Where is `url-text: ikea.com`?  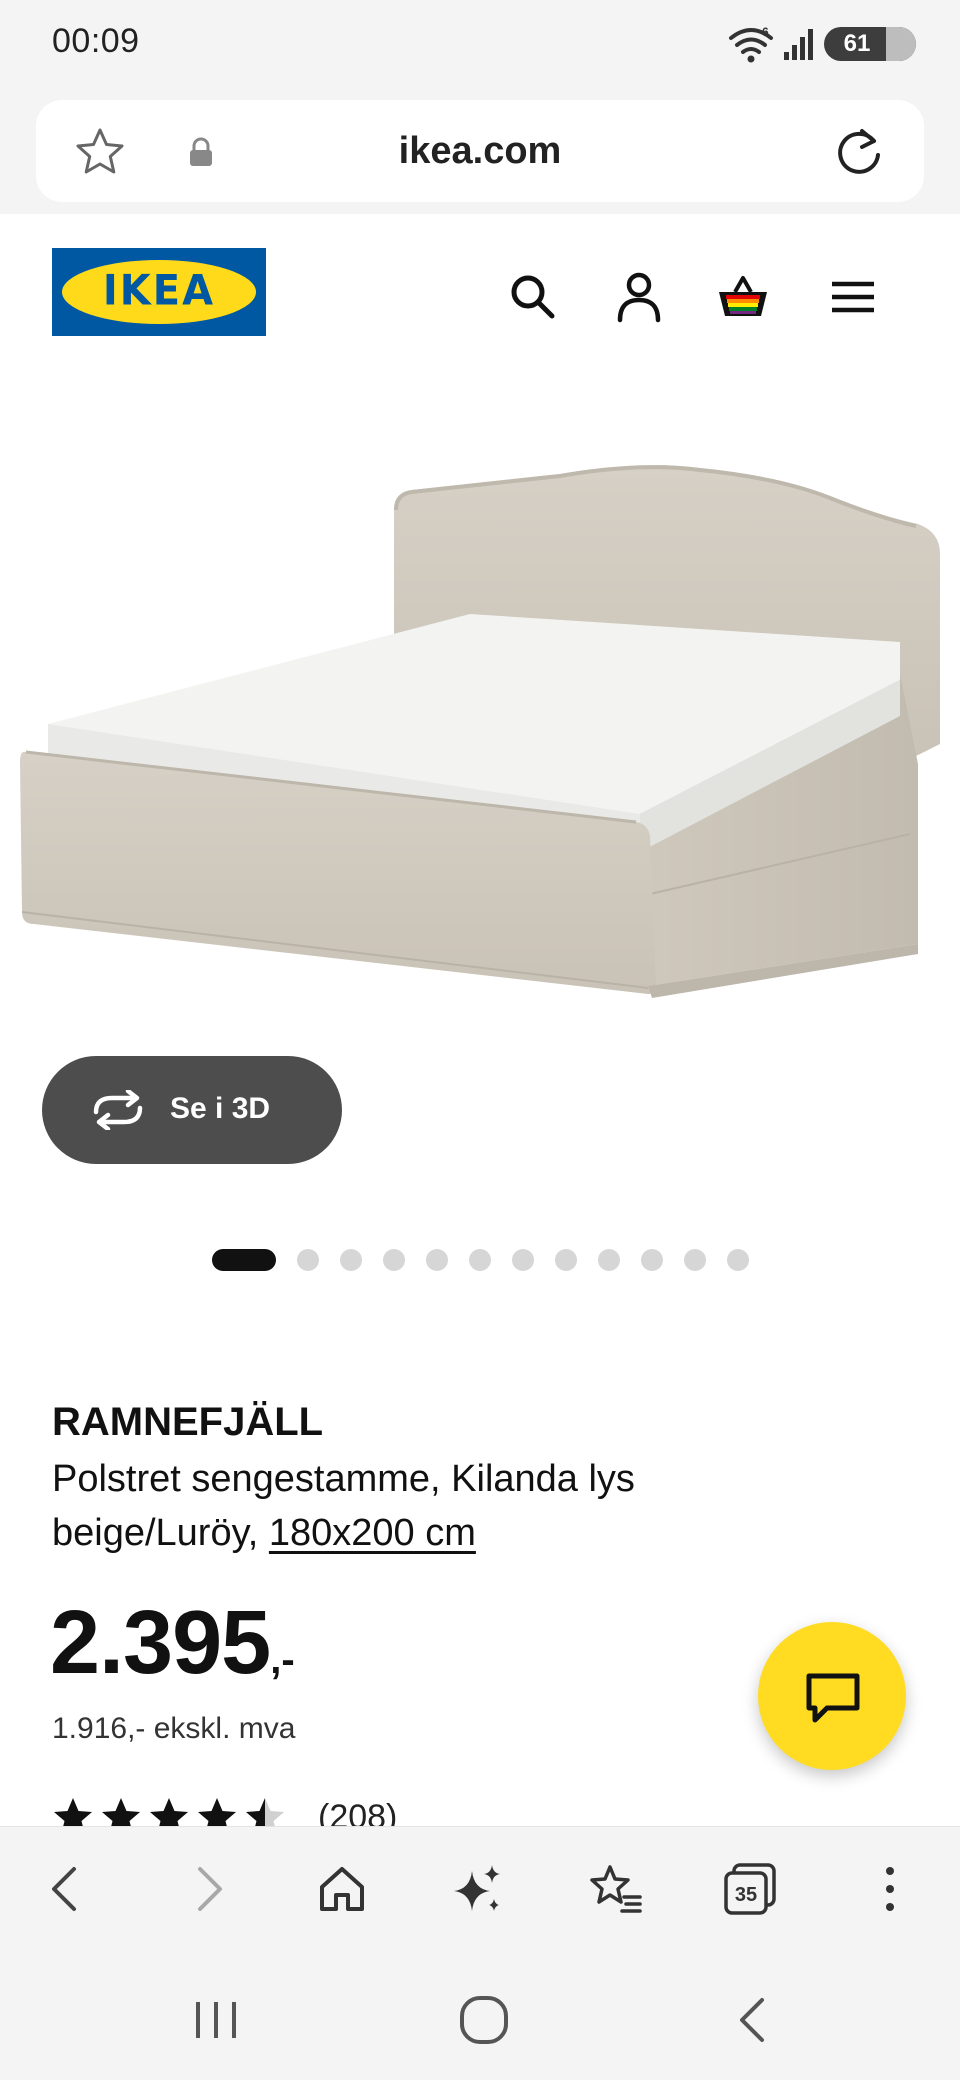 url-text: ikea.com is located at coordinates (480, 151).